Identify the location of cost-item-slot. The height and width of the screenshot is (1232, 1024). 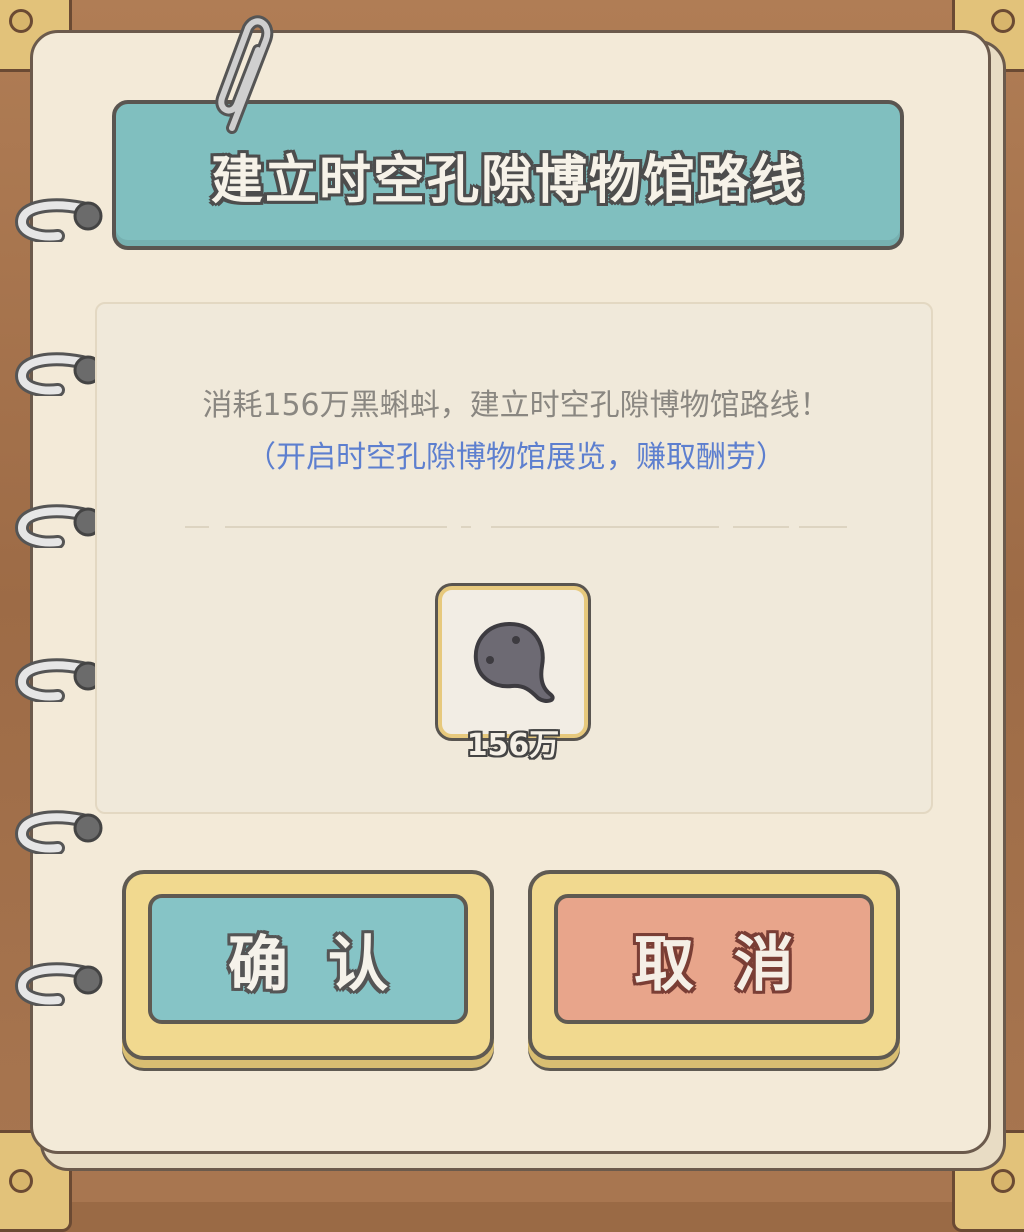
(513, 662).